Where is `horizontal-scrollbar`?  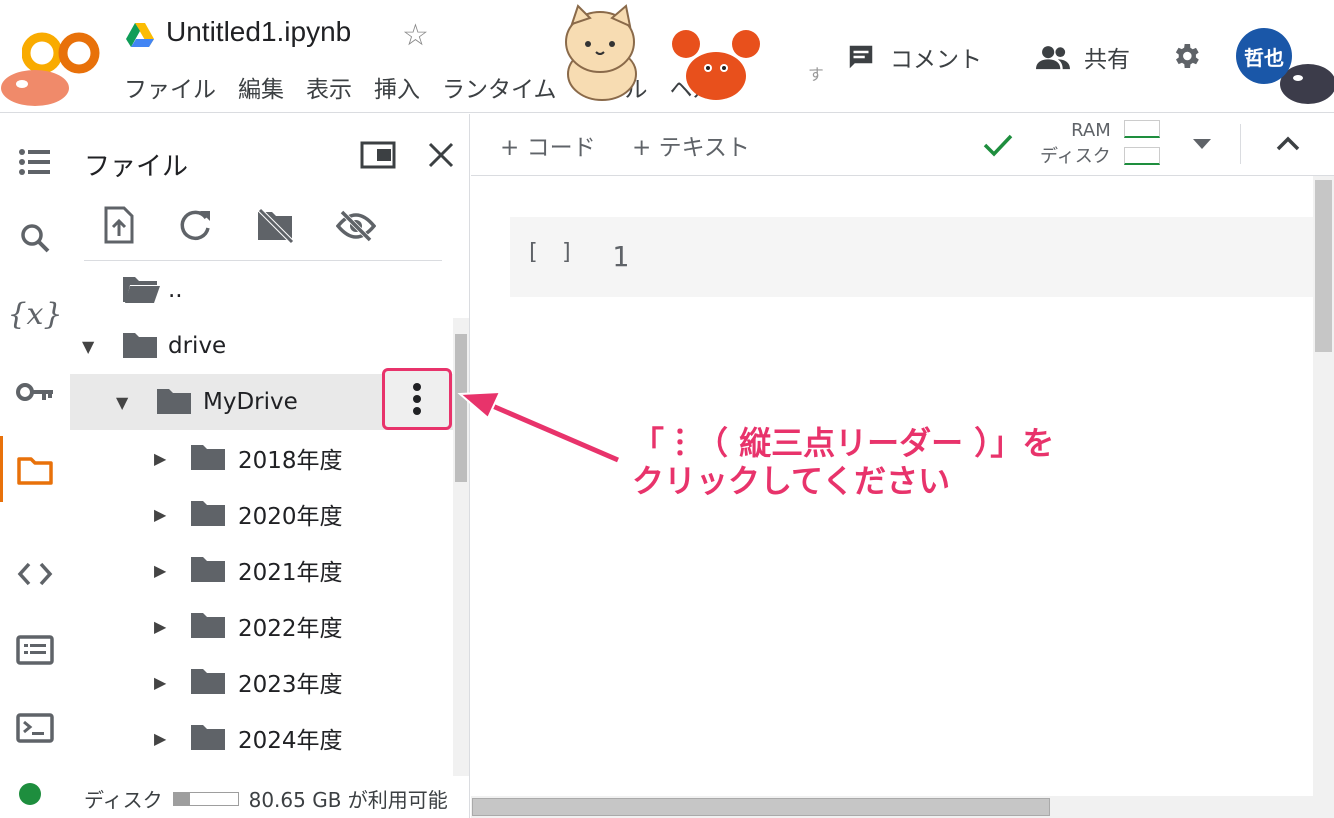
horizontal-scrollbar is located at coordinates (902, 807).